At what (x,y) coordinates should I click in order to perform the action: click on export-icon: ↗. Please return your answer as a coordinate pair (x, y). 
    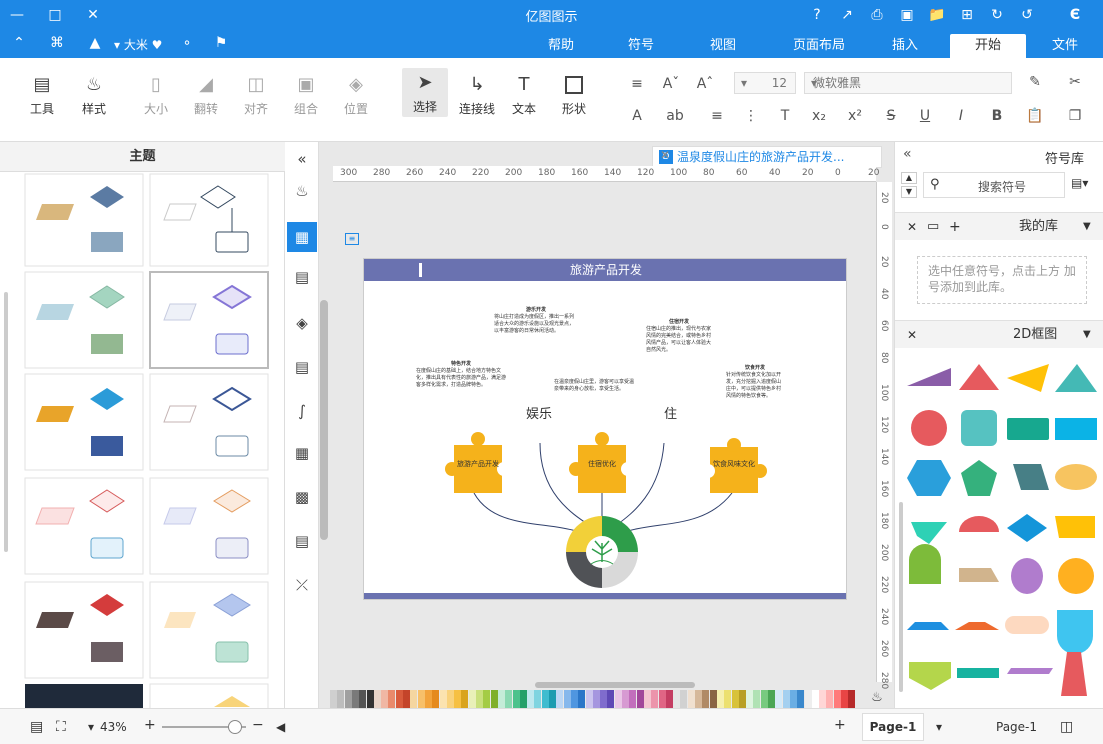
    Looking at the image, I should click on (847, 15).